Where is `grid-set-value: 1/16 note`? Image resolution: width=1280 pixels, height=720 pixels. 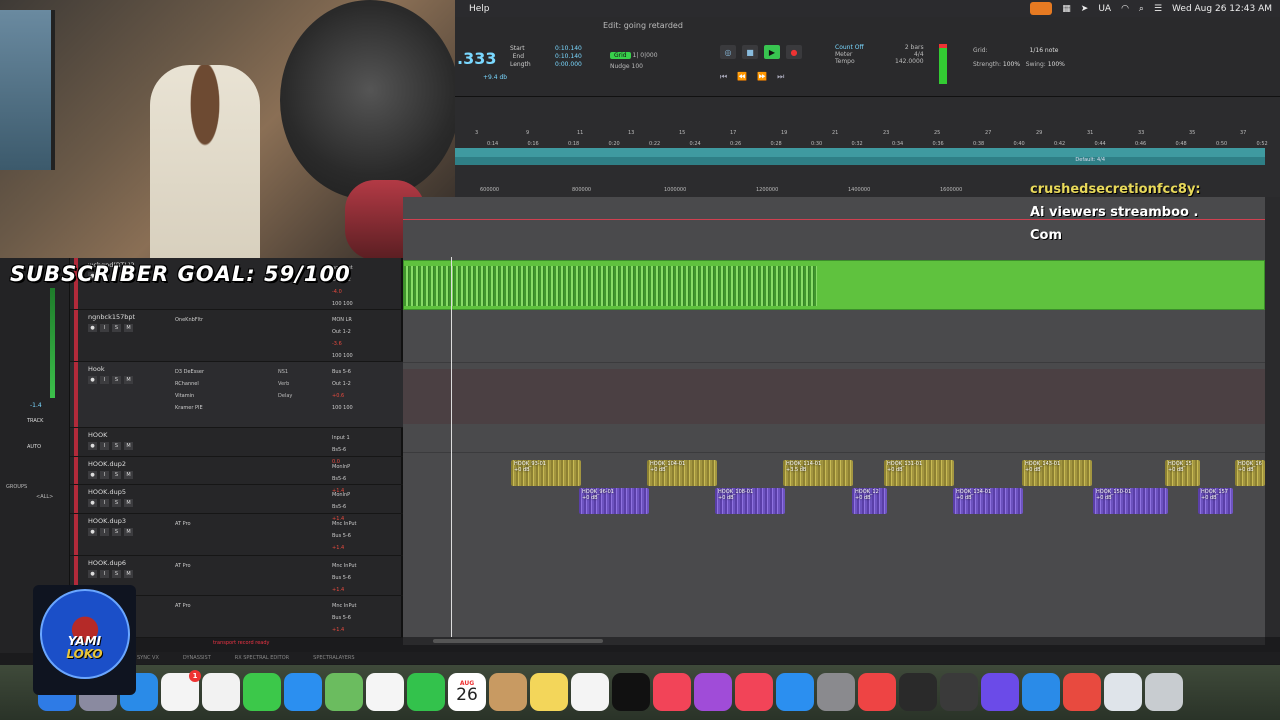 grid-set-value: 1/16 note is located at coordinates (1044, 50).